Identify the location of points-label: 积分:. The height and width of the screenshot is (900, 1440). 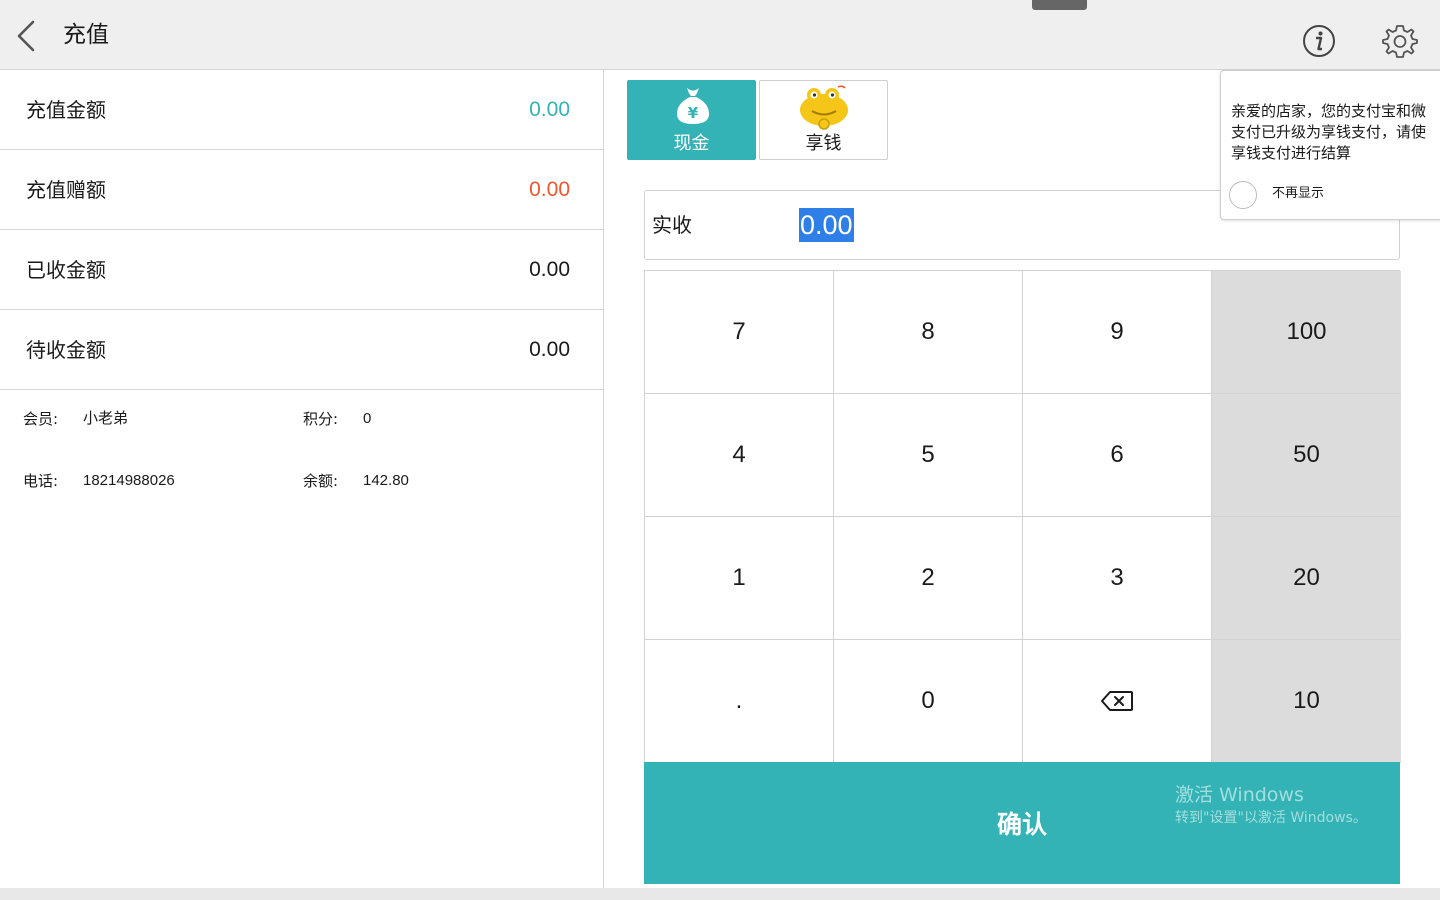
(321, 419).